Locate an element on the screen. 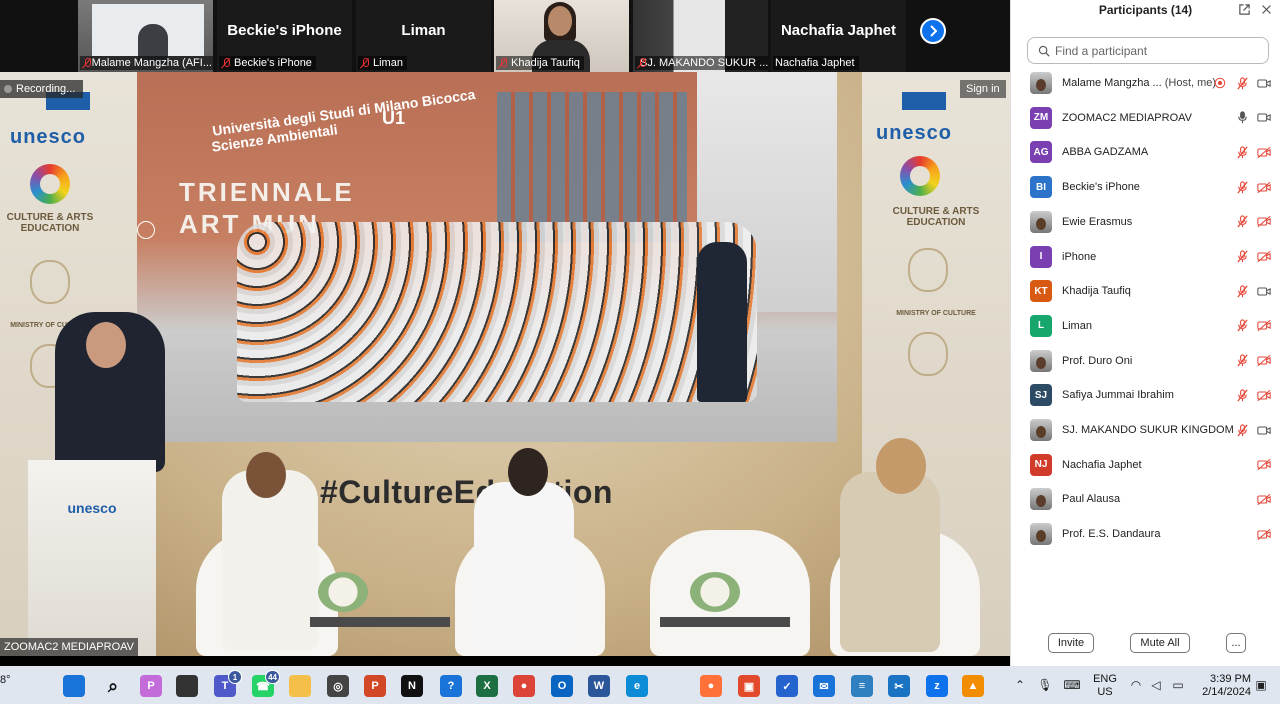  participant-search-input is located at coordinates (1155, 50).